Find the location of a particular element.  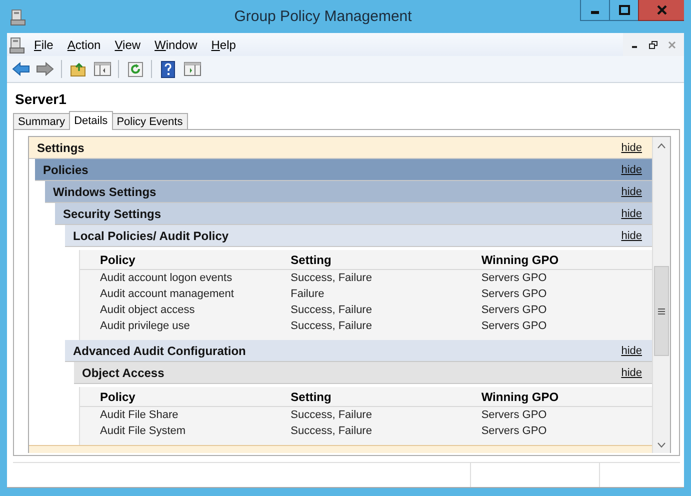

back-arrow-icon is located at coordinates (21, 69).